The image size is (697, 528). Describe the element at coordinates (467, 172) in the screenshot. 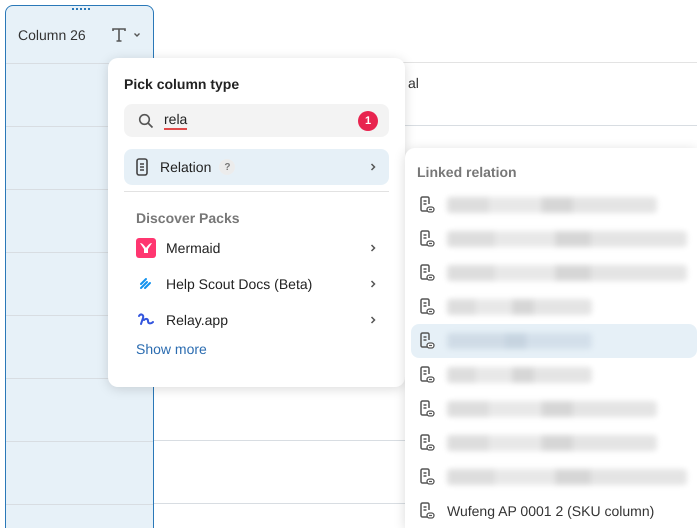

I see `submenu-title: Linked relation` at that location.